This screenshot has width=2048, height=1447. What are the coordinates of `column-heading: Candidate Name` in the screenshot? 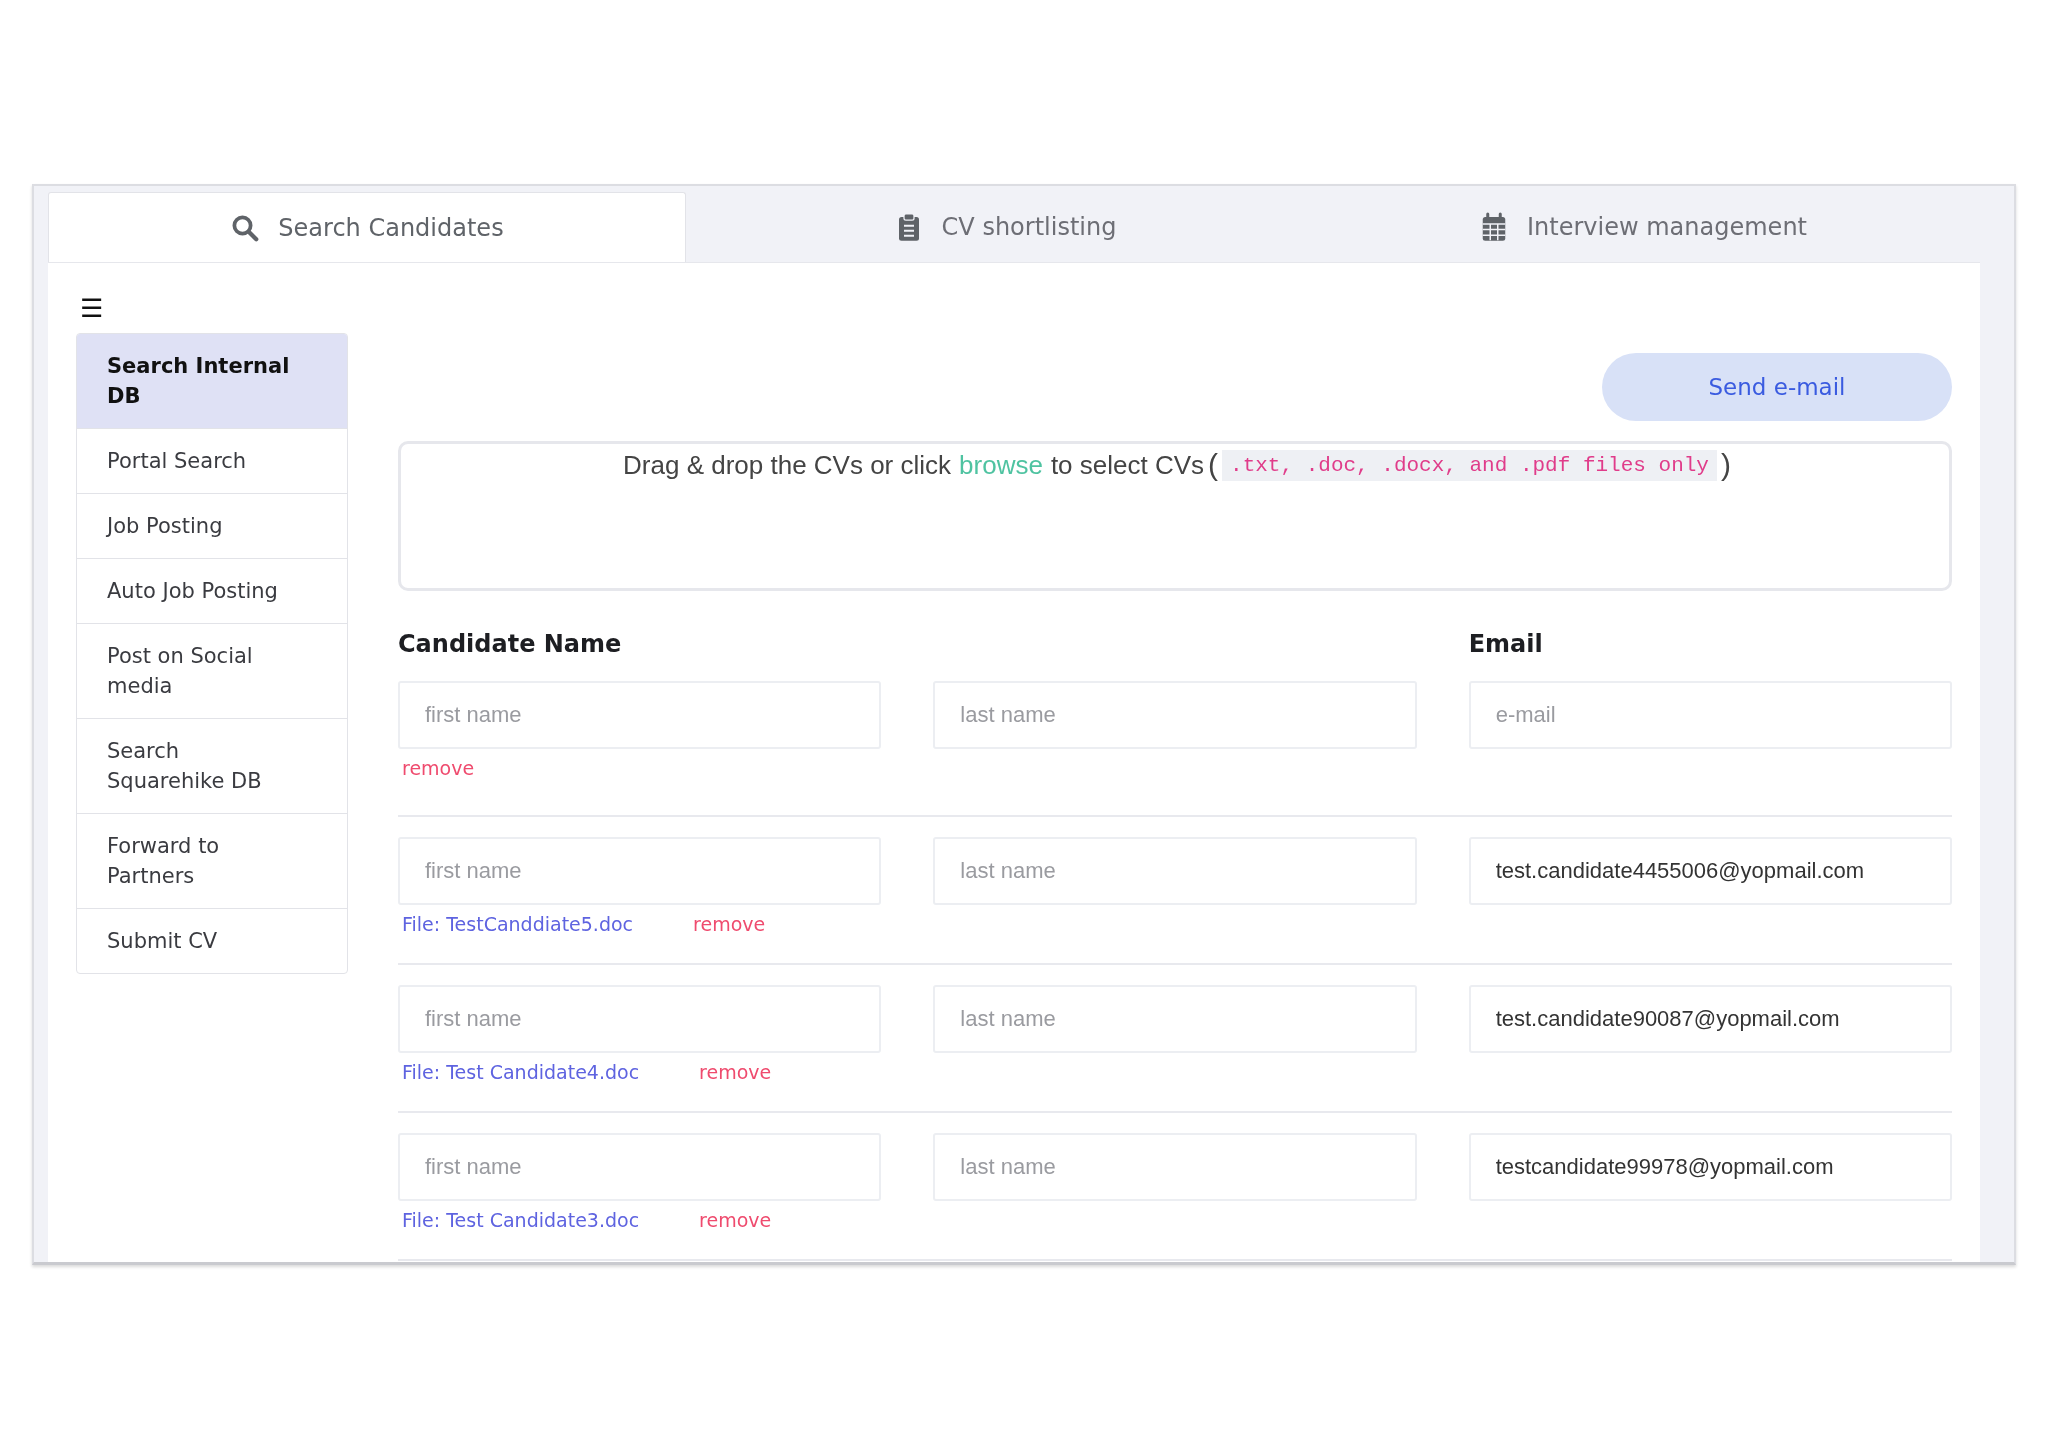 It's located at (510, 644).